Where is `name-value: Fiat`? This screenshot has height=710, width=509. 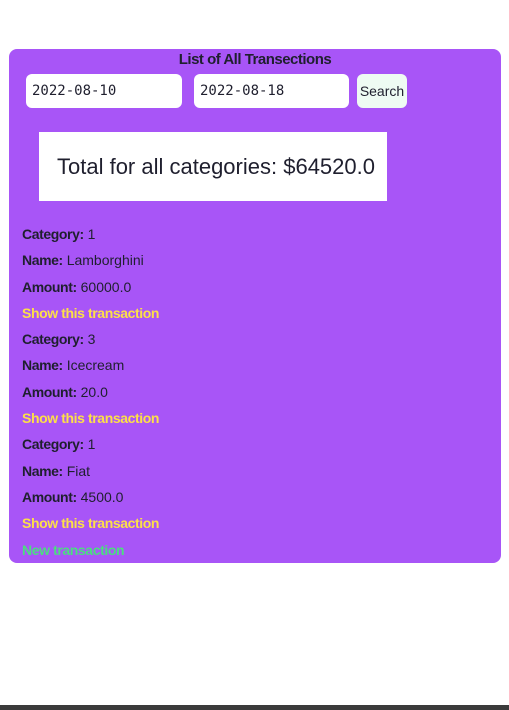 name-value: Fiat is located at coordinates (78, 470).